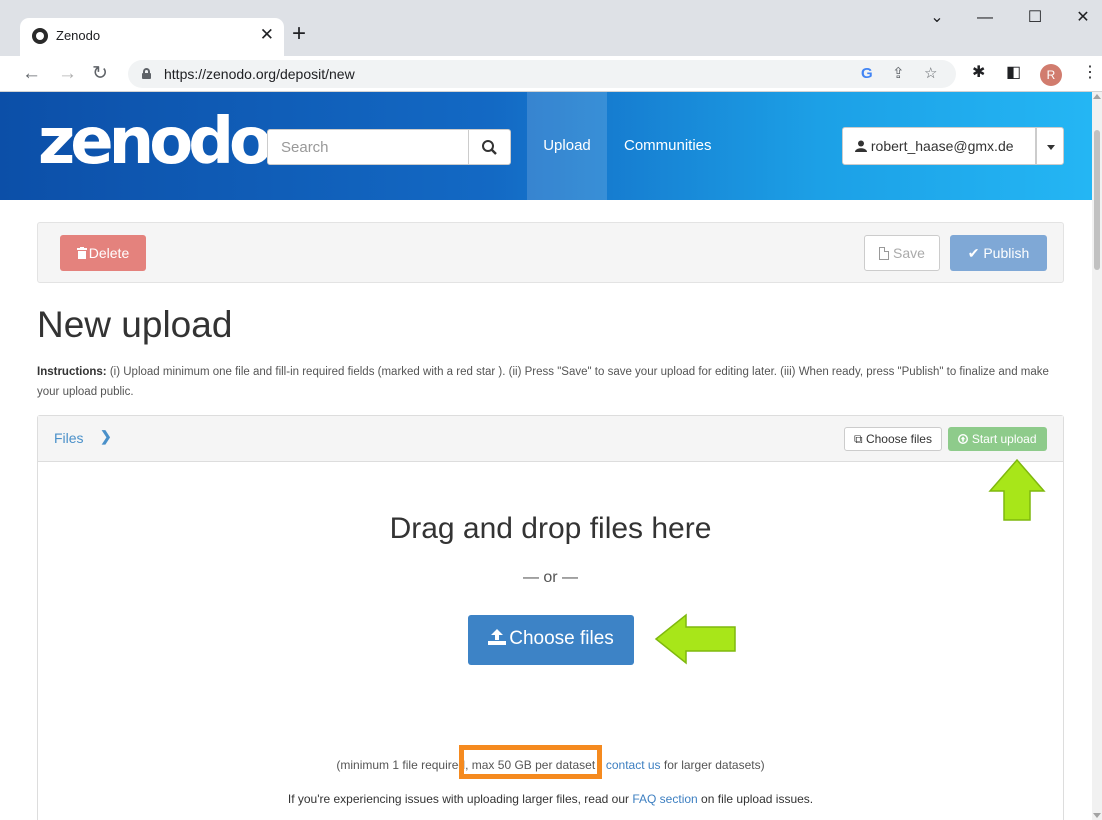  What do you see at coordinates (550, 528) in the screenshot?
I see `drop-zone-title: Drag and drop files here` at bounding box center [550, 528].